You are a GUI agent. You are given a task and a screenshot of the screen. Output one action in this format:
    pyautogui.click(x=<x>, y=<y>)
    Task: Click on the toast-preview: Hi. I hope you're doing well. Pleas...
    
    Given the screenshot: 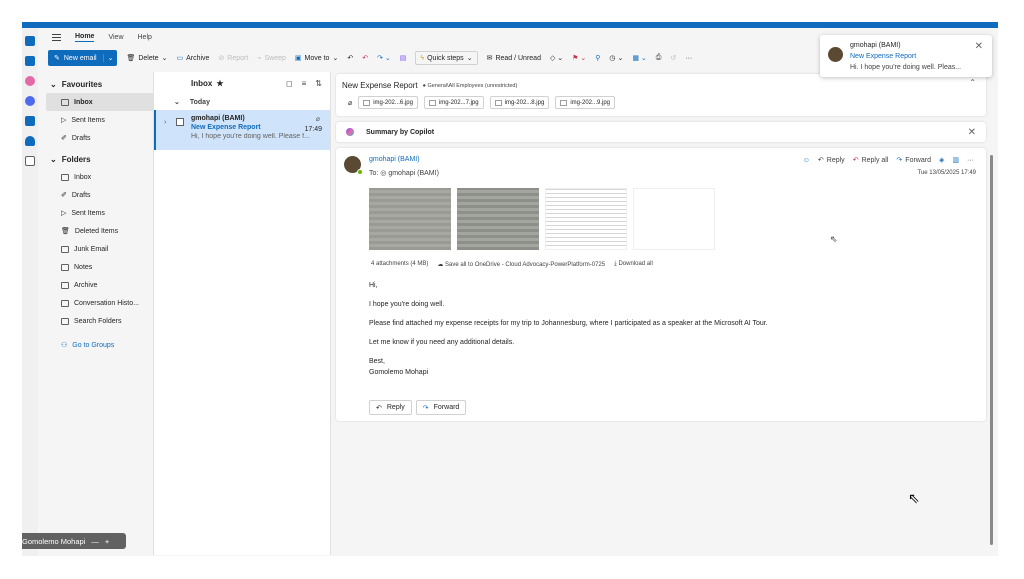 What is the action you would take?
    pyautogui.click(x=906, y=67)
    